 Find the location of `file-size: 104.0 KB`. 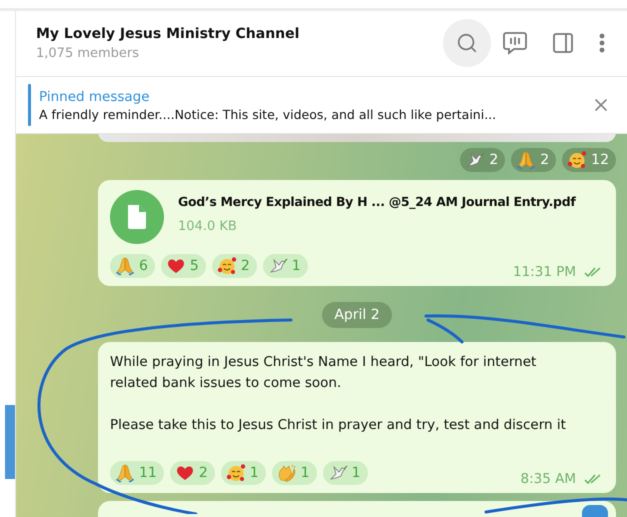

file-size: 104.0 KB is located at coordinates (208, 226).